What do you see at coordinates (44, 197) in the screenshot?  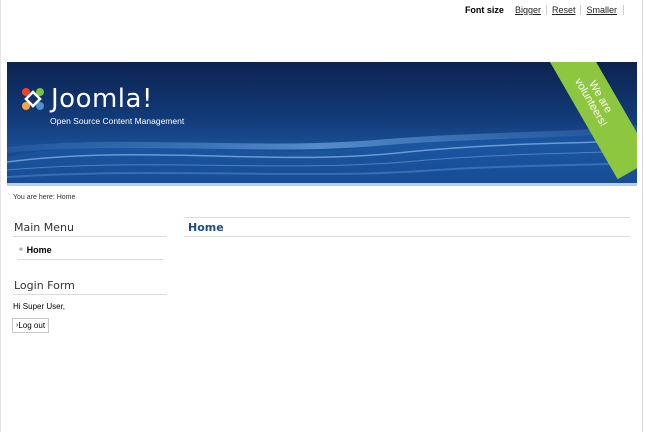 I see `breadcrumb: You are here: Home` at bounding box center [44, 197].